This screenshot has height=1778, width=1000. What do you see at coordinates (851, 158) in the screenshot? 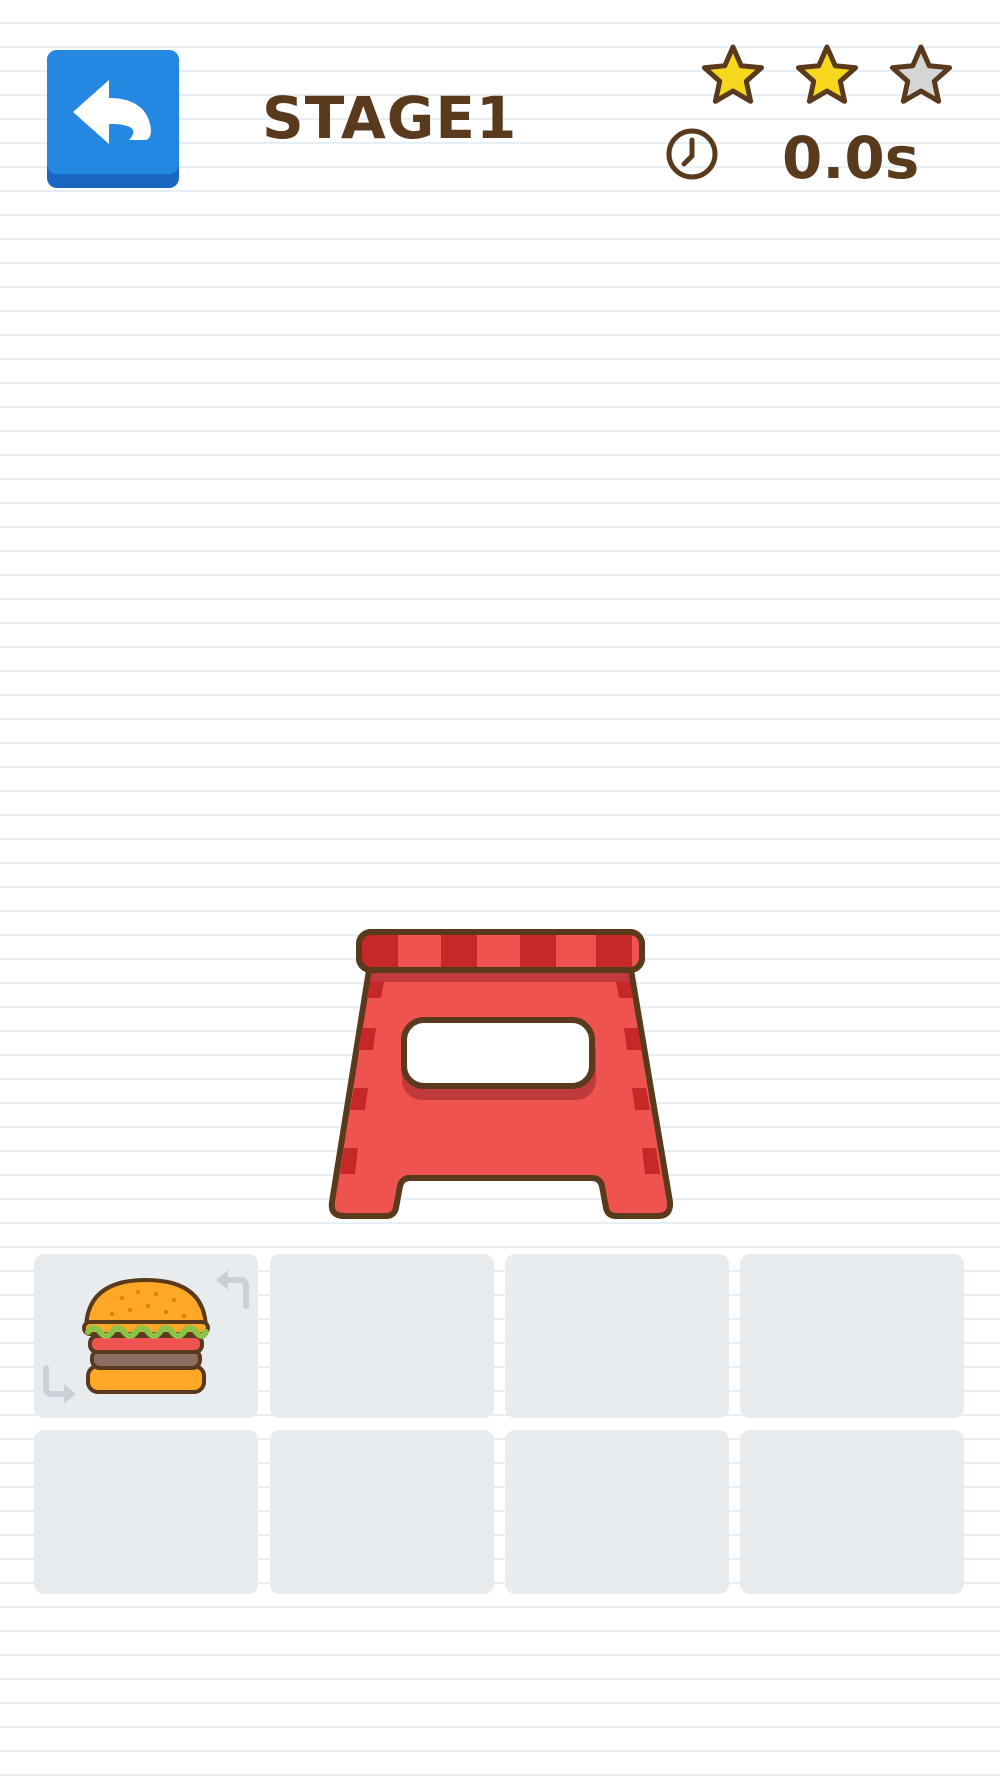
I see `timer-readout: 0.0s` at bounding box center [851, 158].